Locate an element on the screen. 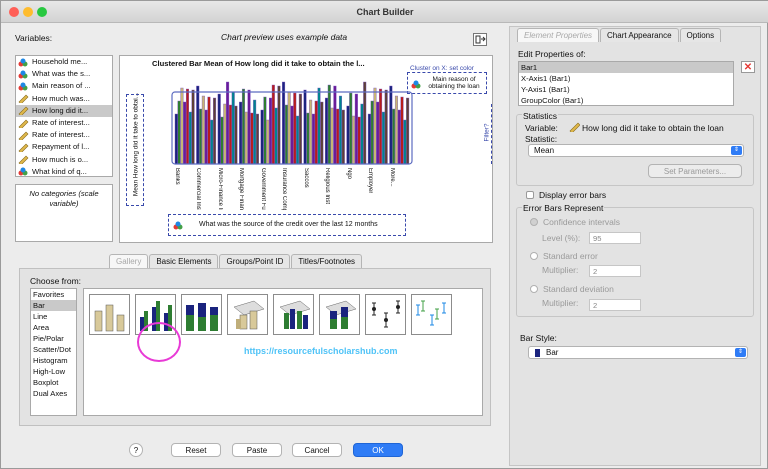 The height and width of the screenshot is (469, 768). confidence-intervals-radio is located at coordinates (534, 222).